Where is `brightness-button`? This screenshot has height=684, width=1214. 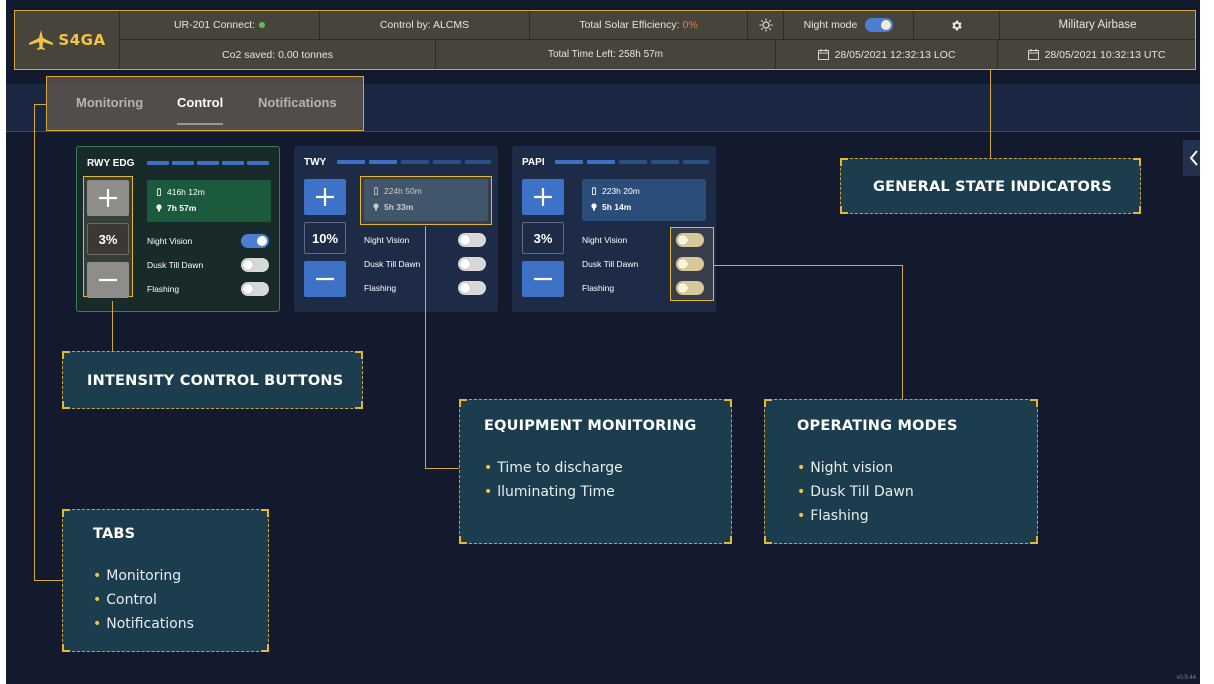
brightness-button is located at coordinates (765, 25).